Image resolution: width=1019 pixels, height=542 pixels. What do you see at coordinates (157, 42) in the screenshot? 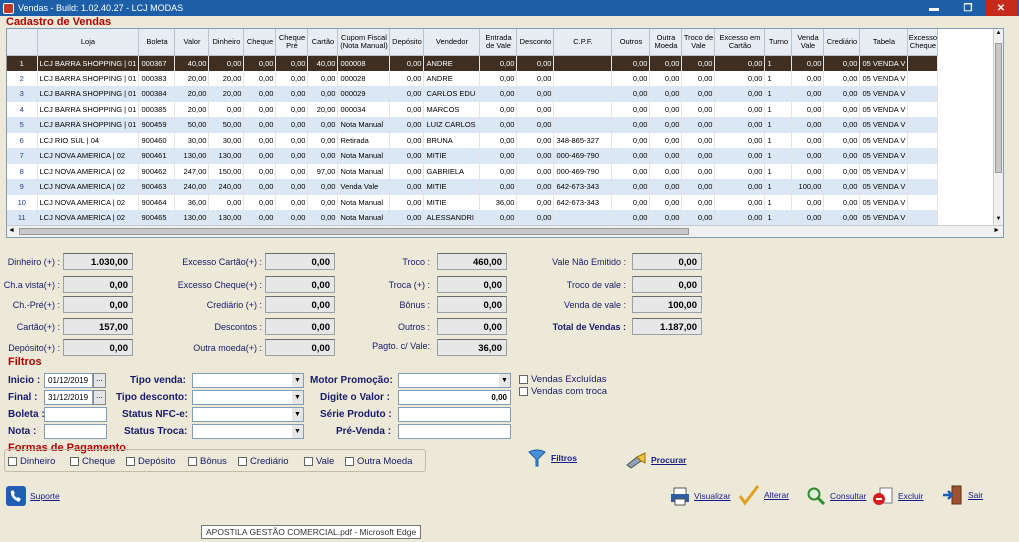
I see `column-header: Boleta` at bounding box center [157, 42].